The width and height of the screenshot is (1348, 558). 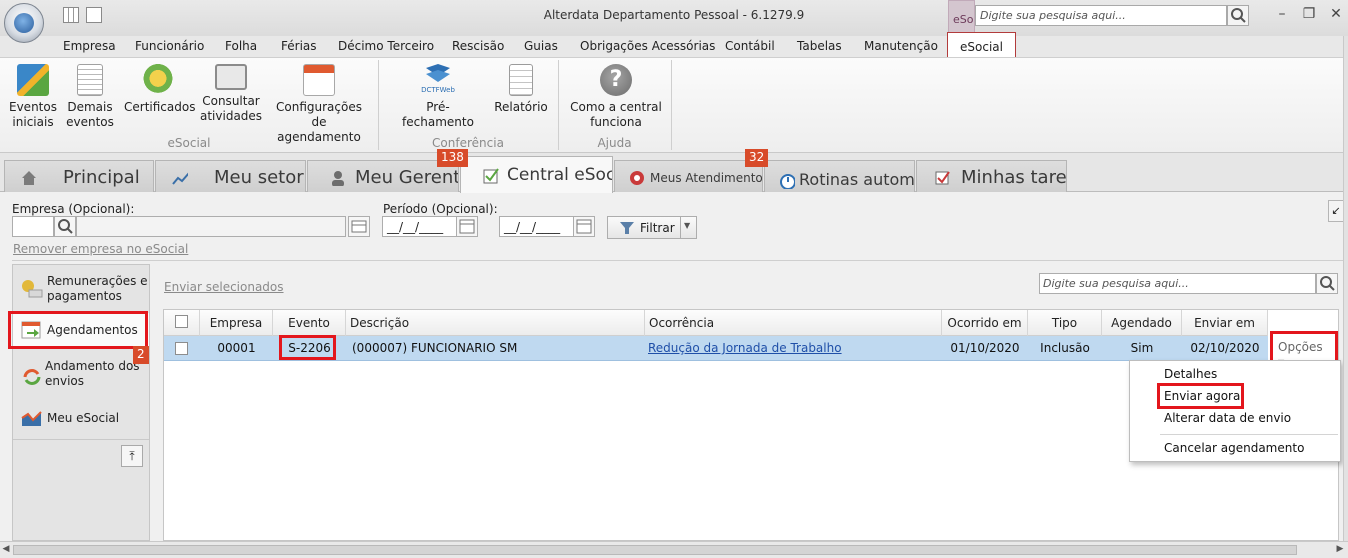 I want to click on menu-item-detalhes: Detalhes, so click(x=1190, y=374).